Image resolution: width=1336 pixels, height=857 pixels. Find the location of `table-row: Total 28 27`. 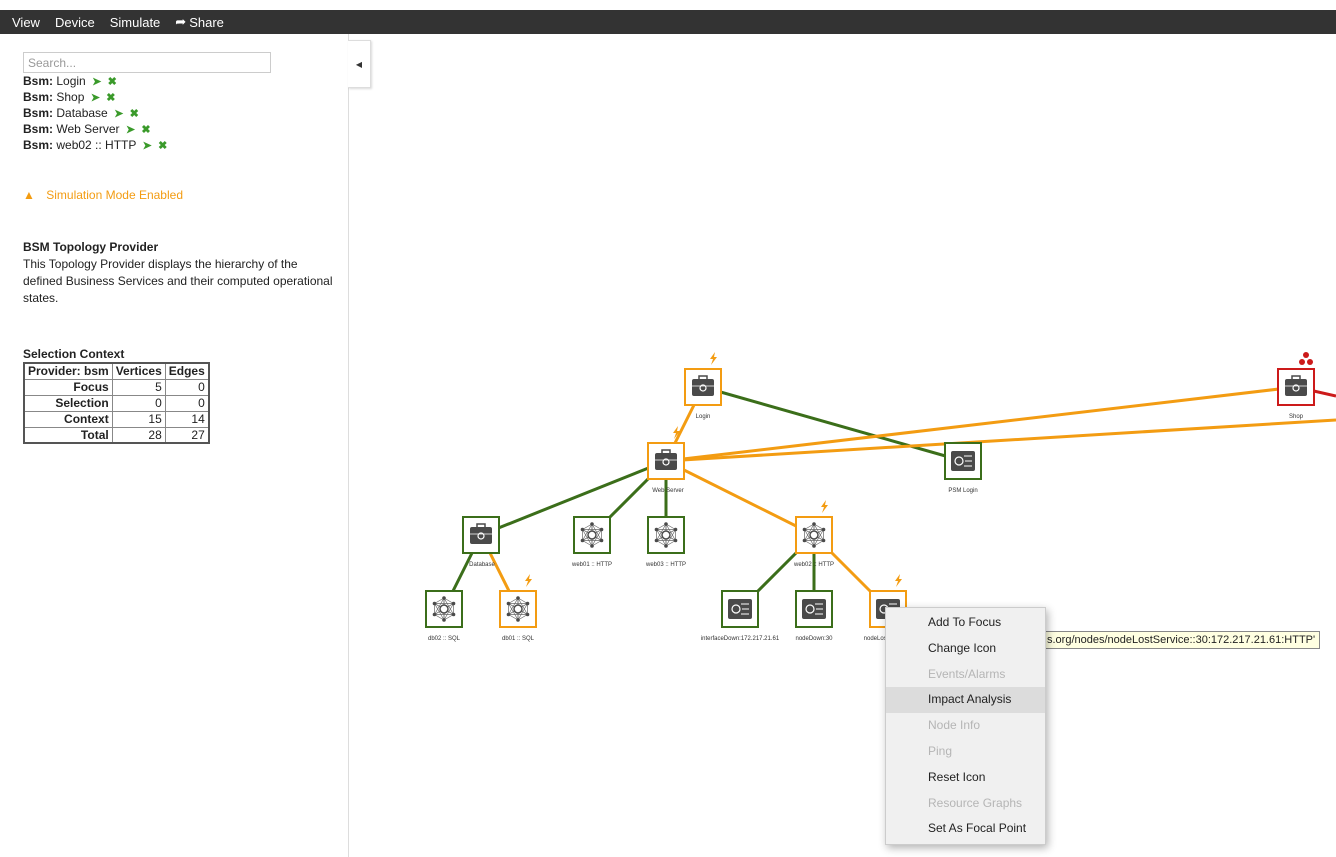

table-row: Total 28 27 is located at coordinates (116, 435).